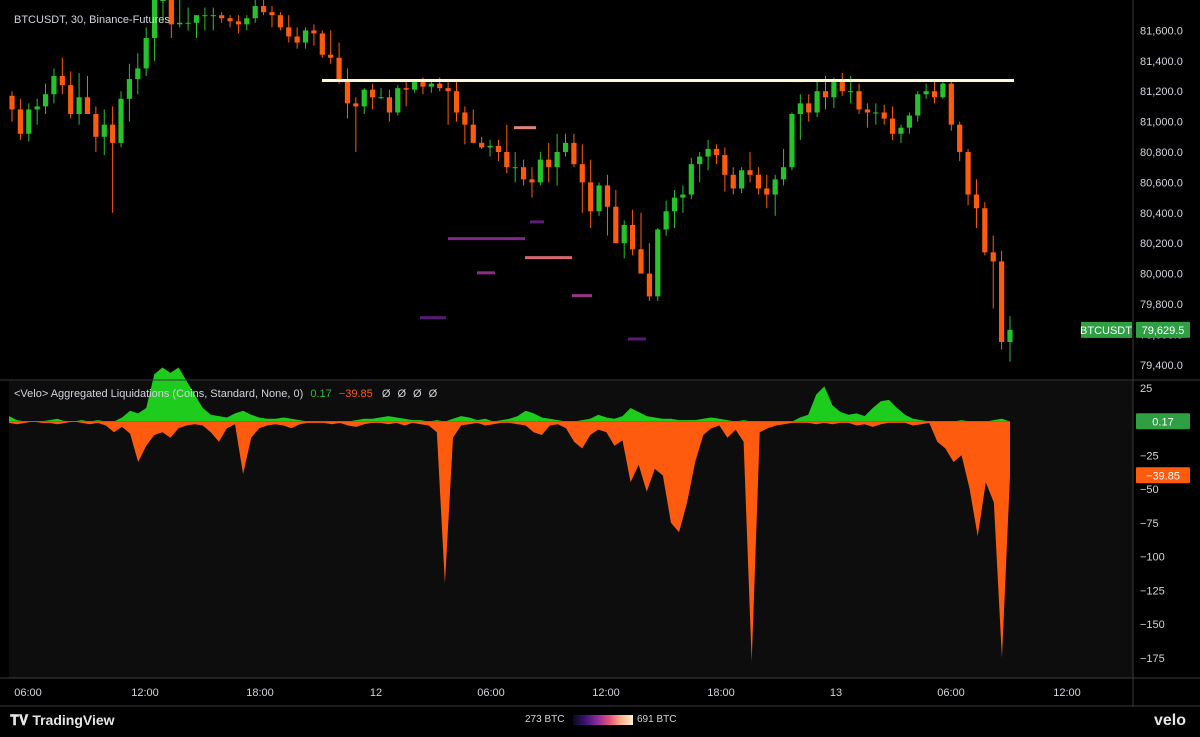  What do you see at coordinates (62, 720) in the screenshot?
I see `tradingview-logo: 𝐓𝐕 TradingView` at bounding box center [62, 720].